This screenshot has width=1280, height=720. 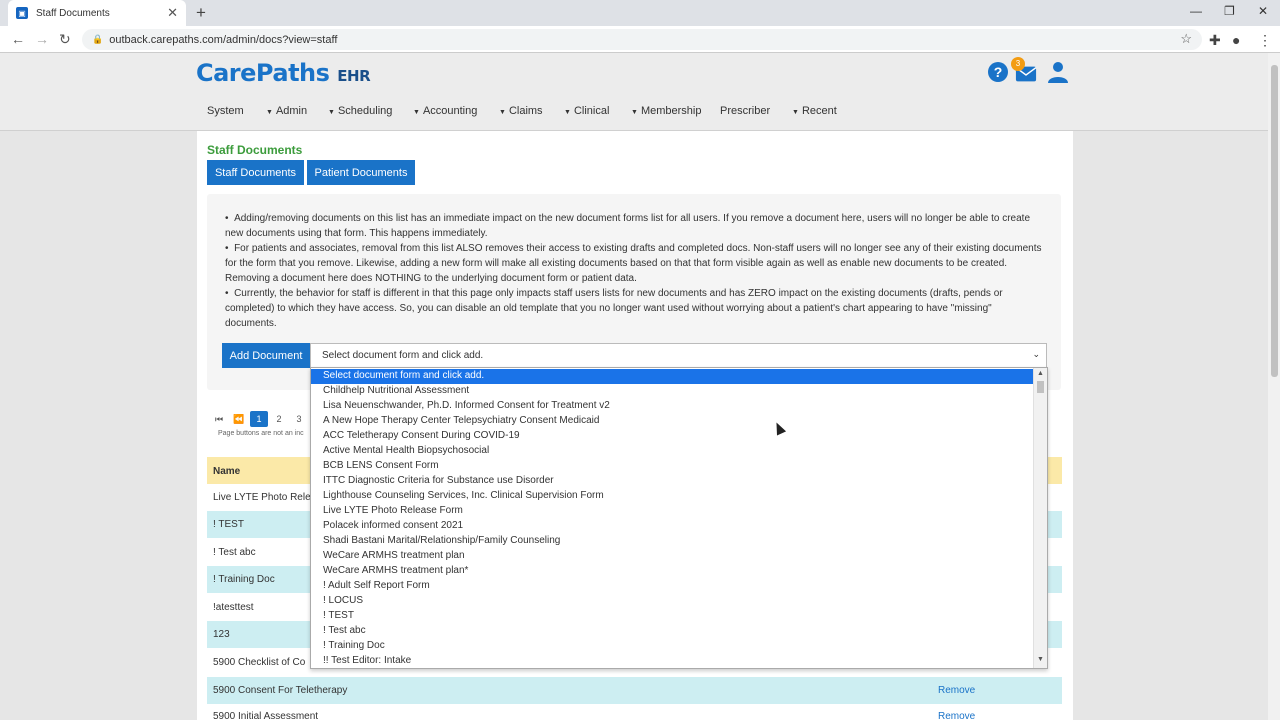 I want to click on back-arrow-icon: ←, so click(x=18, y=39).